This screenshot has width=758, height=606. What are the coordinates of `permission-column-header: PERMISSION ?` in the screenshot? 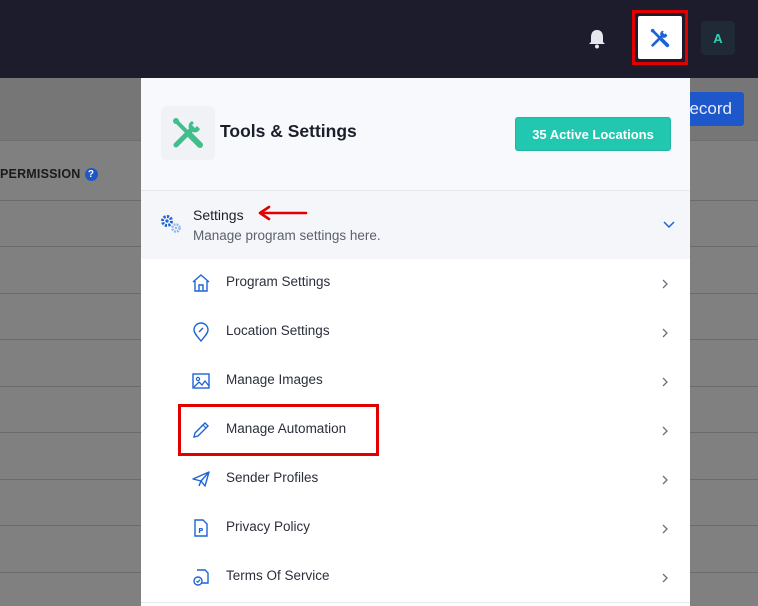 It's located at (49, 174).